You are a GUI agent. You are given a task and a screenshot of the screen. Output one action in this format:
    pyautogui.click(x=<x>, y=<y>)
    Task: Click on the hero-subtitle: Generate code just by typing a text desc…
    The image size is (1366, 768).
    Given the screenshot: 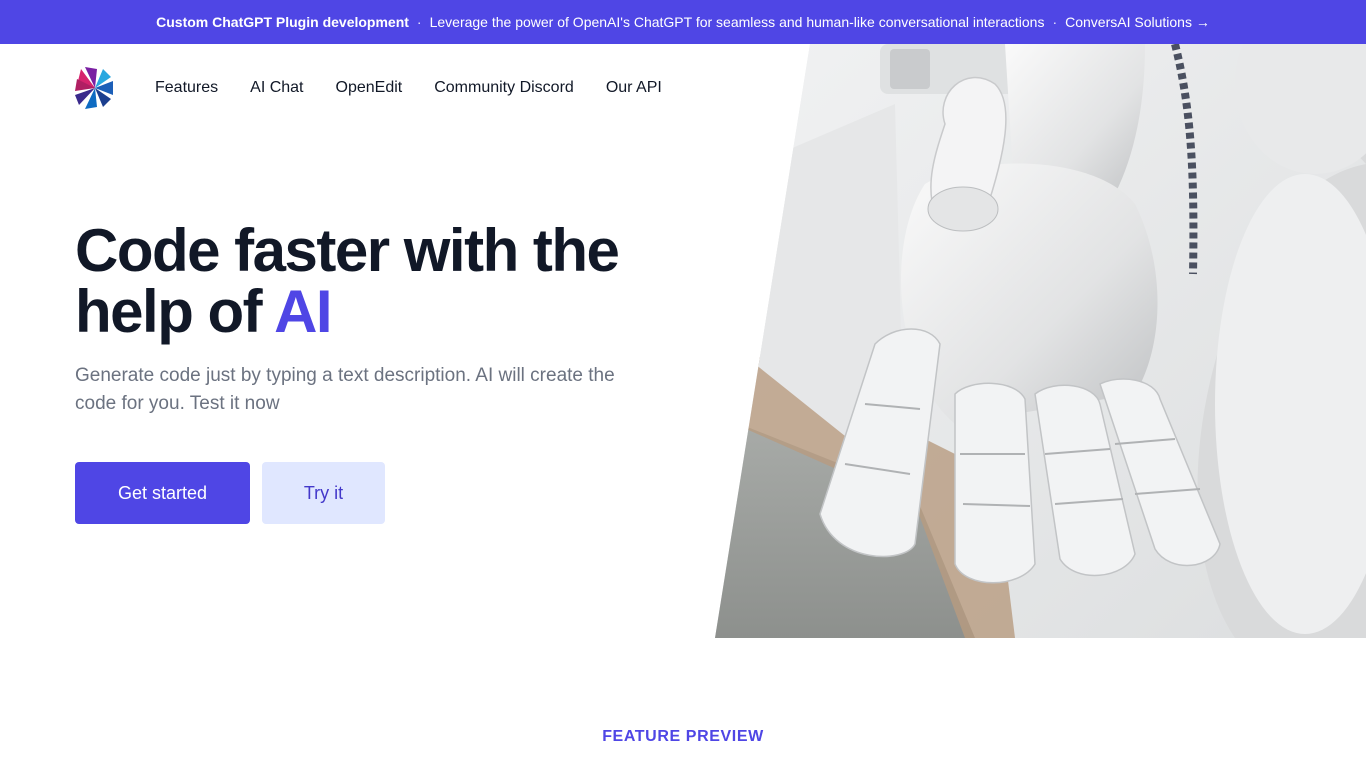 What is the action you would take?
    pyautogui.click(x=345, y=389)
    